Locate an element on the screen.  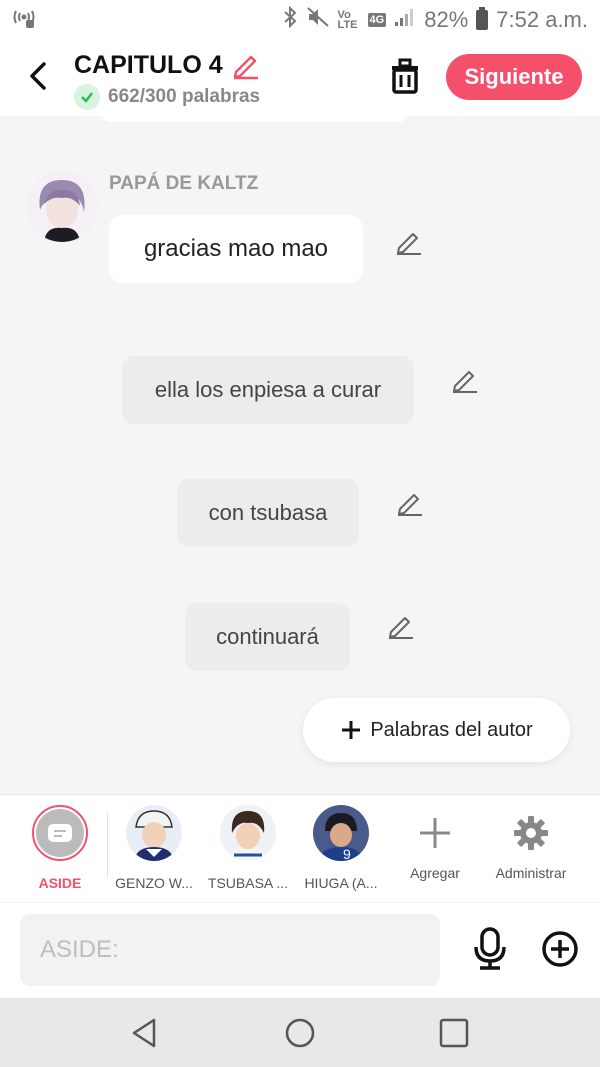
back-button is located at coordinates (39, 76).